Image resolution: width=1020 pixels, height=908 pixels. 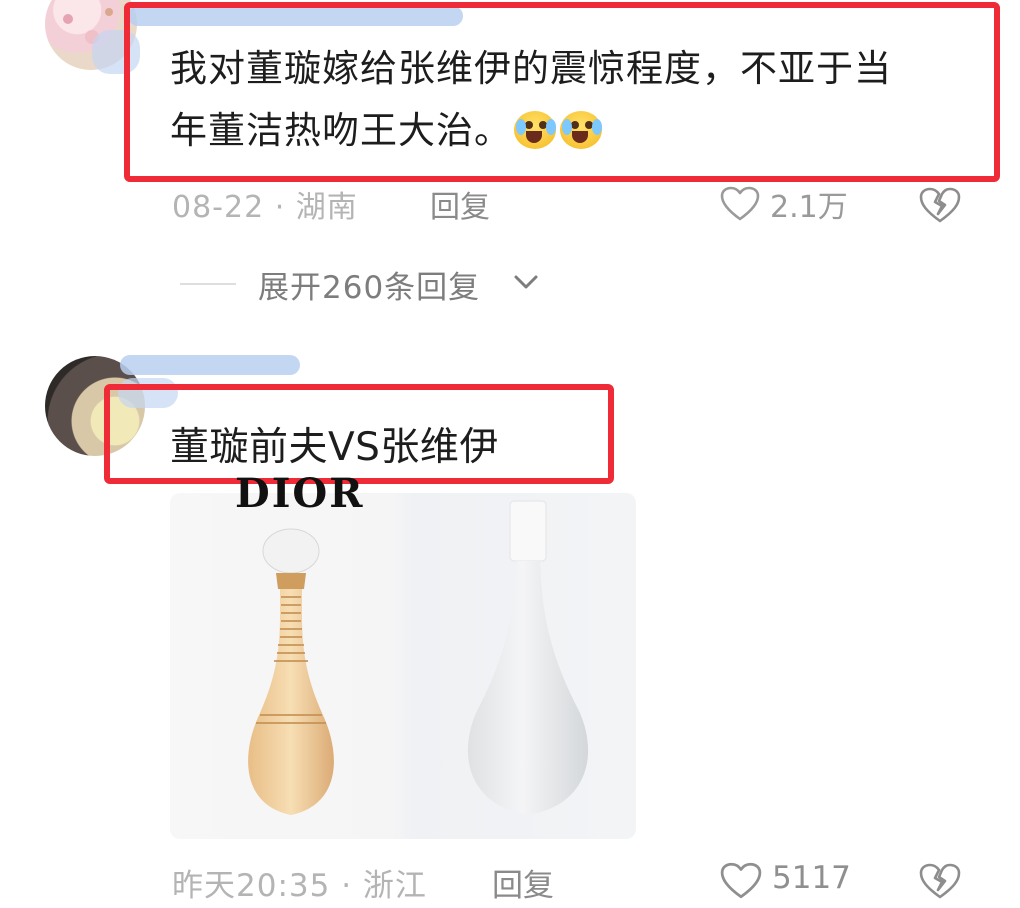 I want to click on expand-replies-link: 展开260条回复, so click(x=369, y=284).